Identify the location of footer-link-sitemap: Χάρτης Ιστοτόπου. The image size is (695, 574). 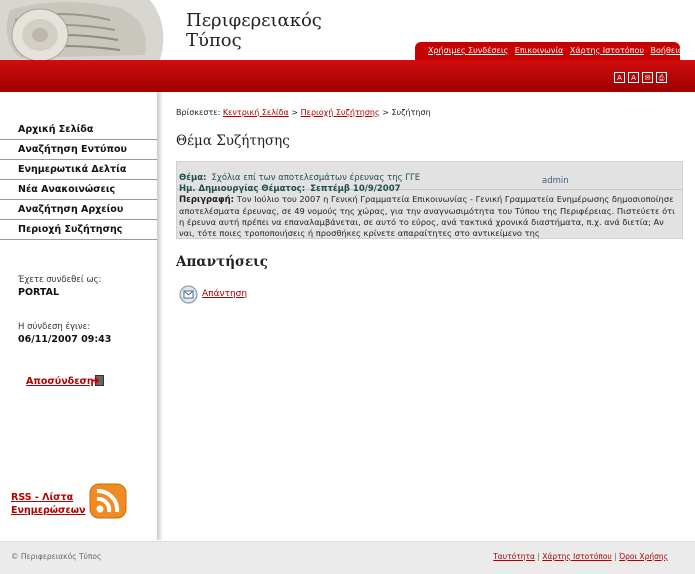
(577, 556).